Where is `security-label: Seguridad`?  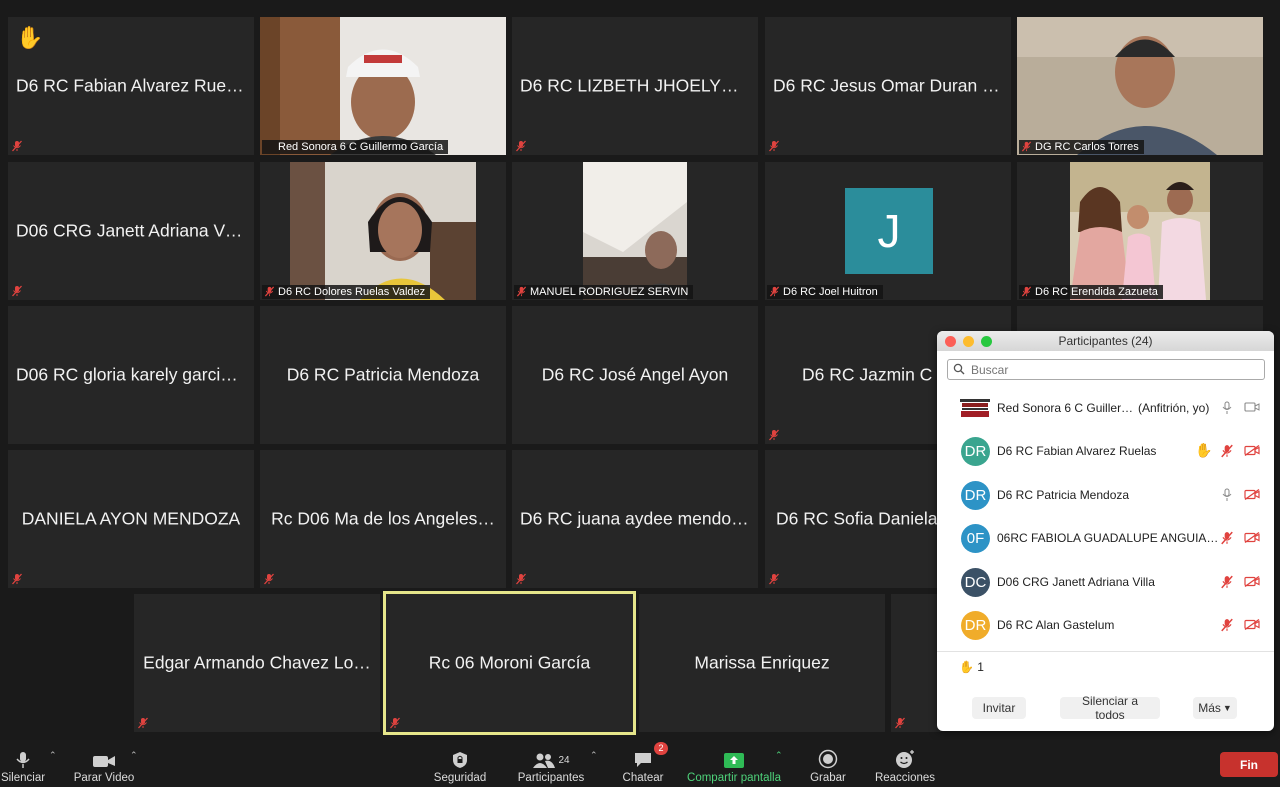 security-label: Seguridad is located at coordinates (460, 778).